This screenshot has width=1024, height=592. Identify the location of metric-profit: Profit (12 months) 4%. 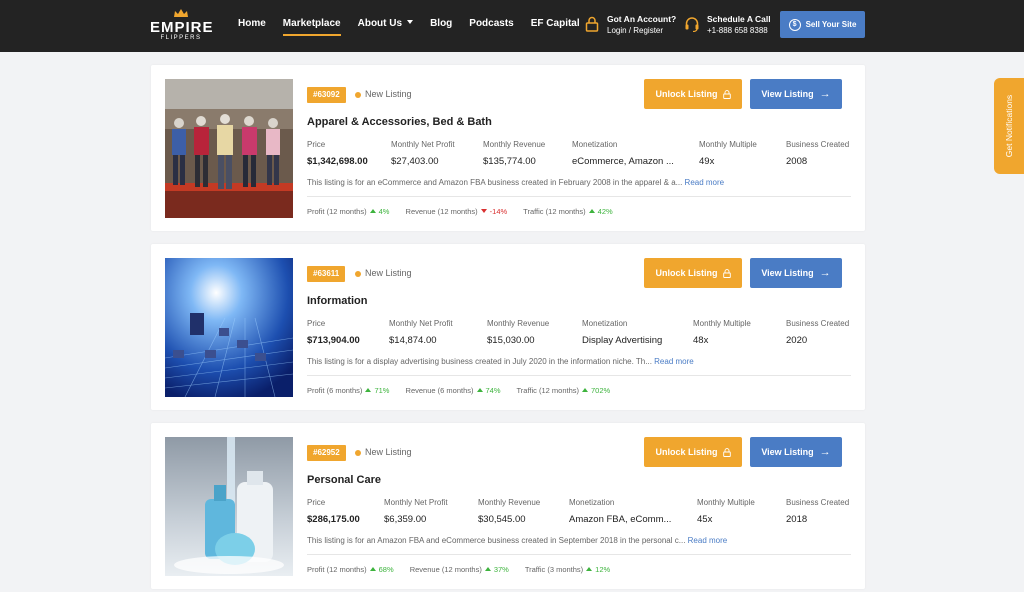
(348, 211).